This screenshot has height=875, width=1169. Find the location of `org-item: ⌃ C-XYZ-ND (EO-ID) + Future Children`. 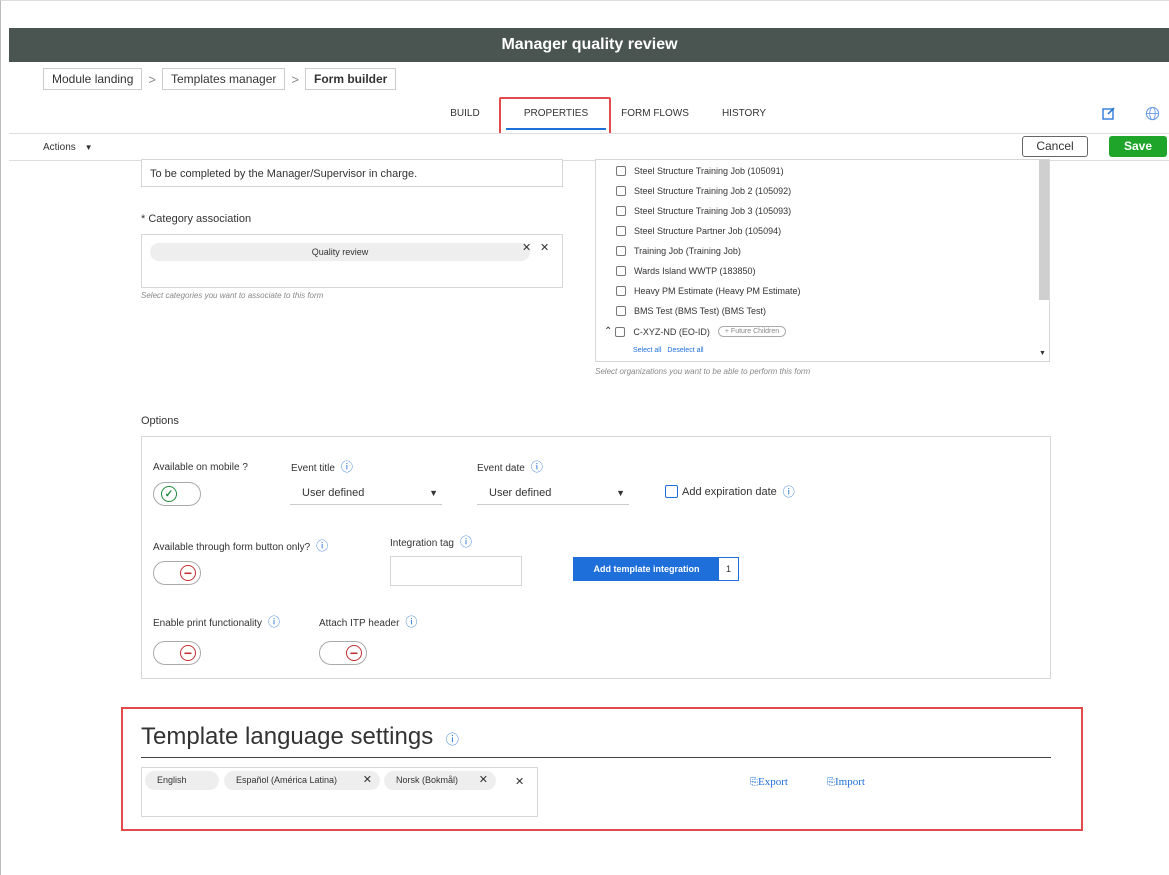

org-item: ⌃ C-XYZ-ND (EO-ID) + Future Children is located at coordinates (695, 331).